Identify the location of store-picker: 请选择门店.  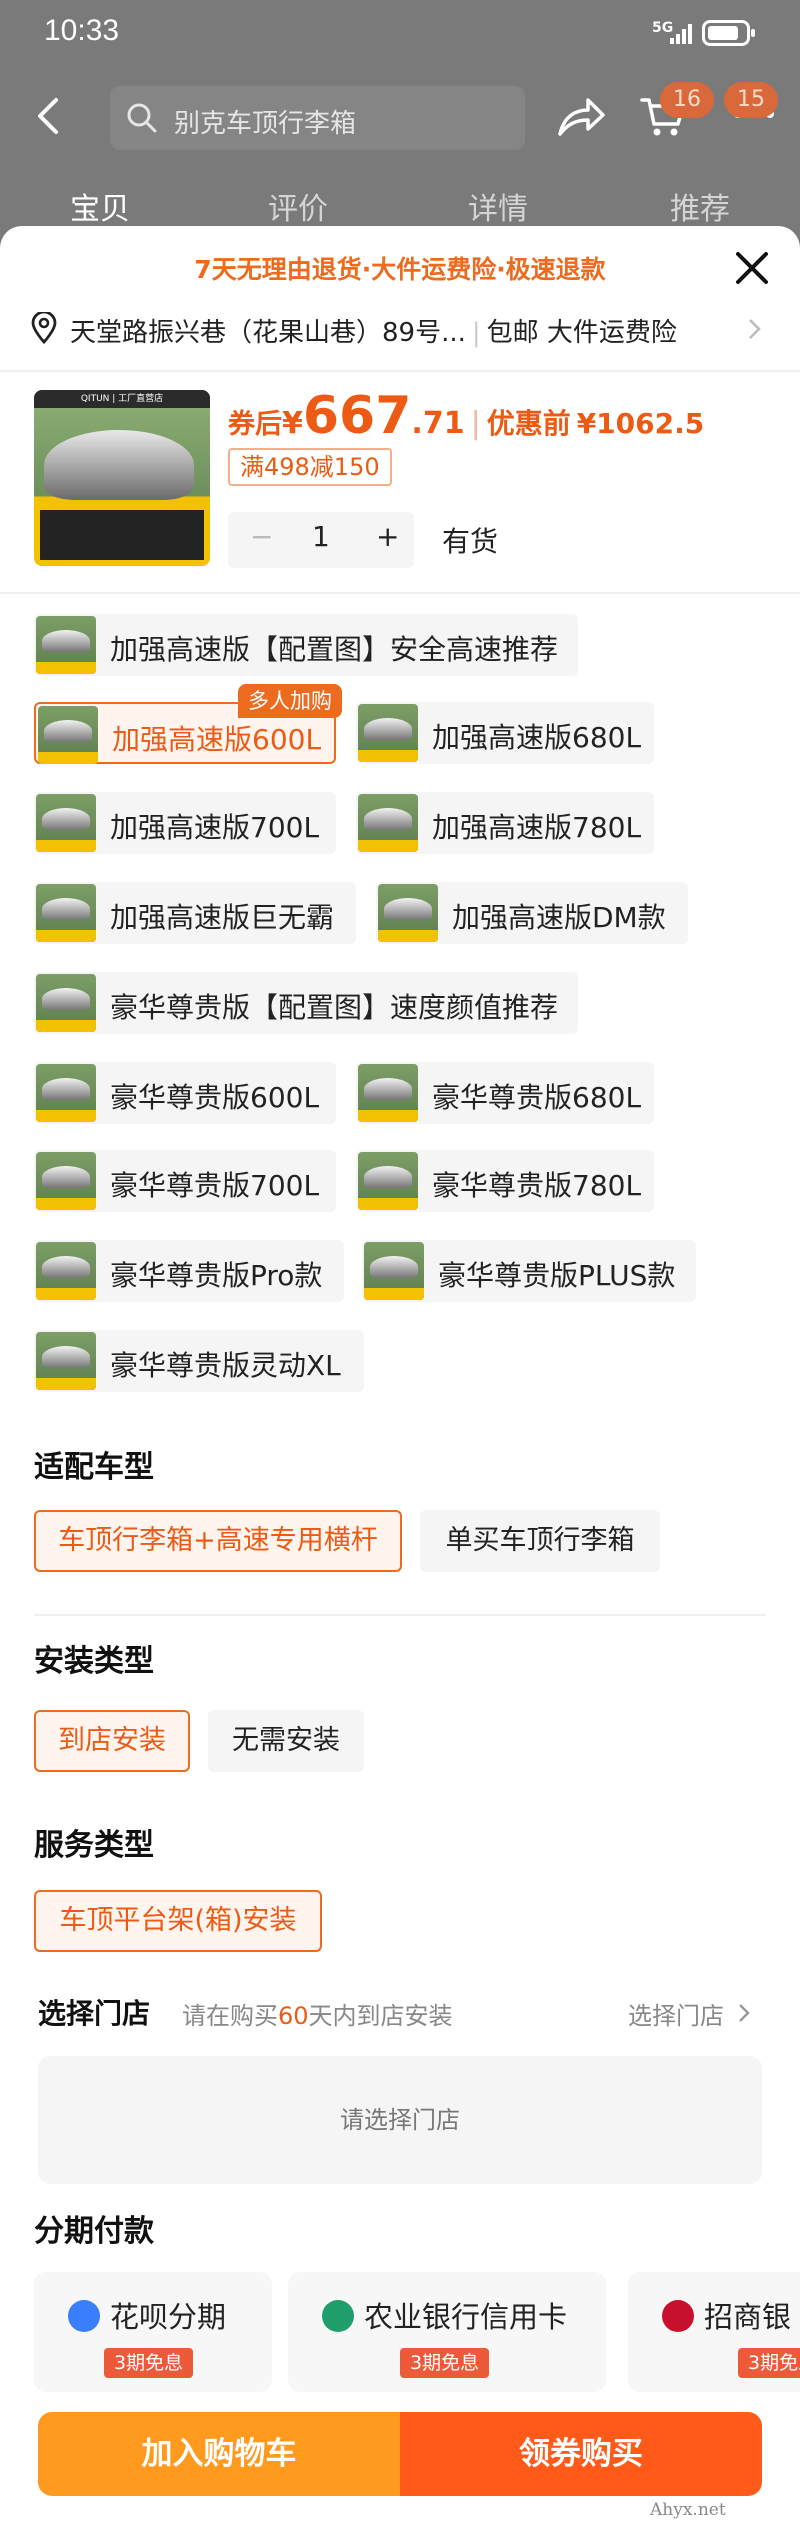
(400, 2120).